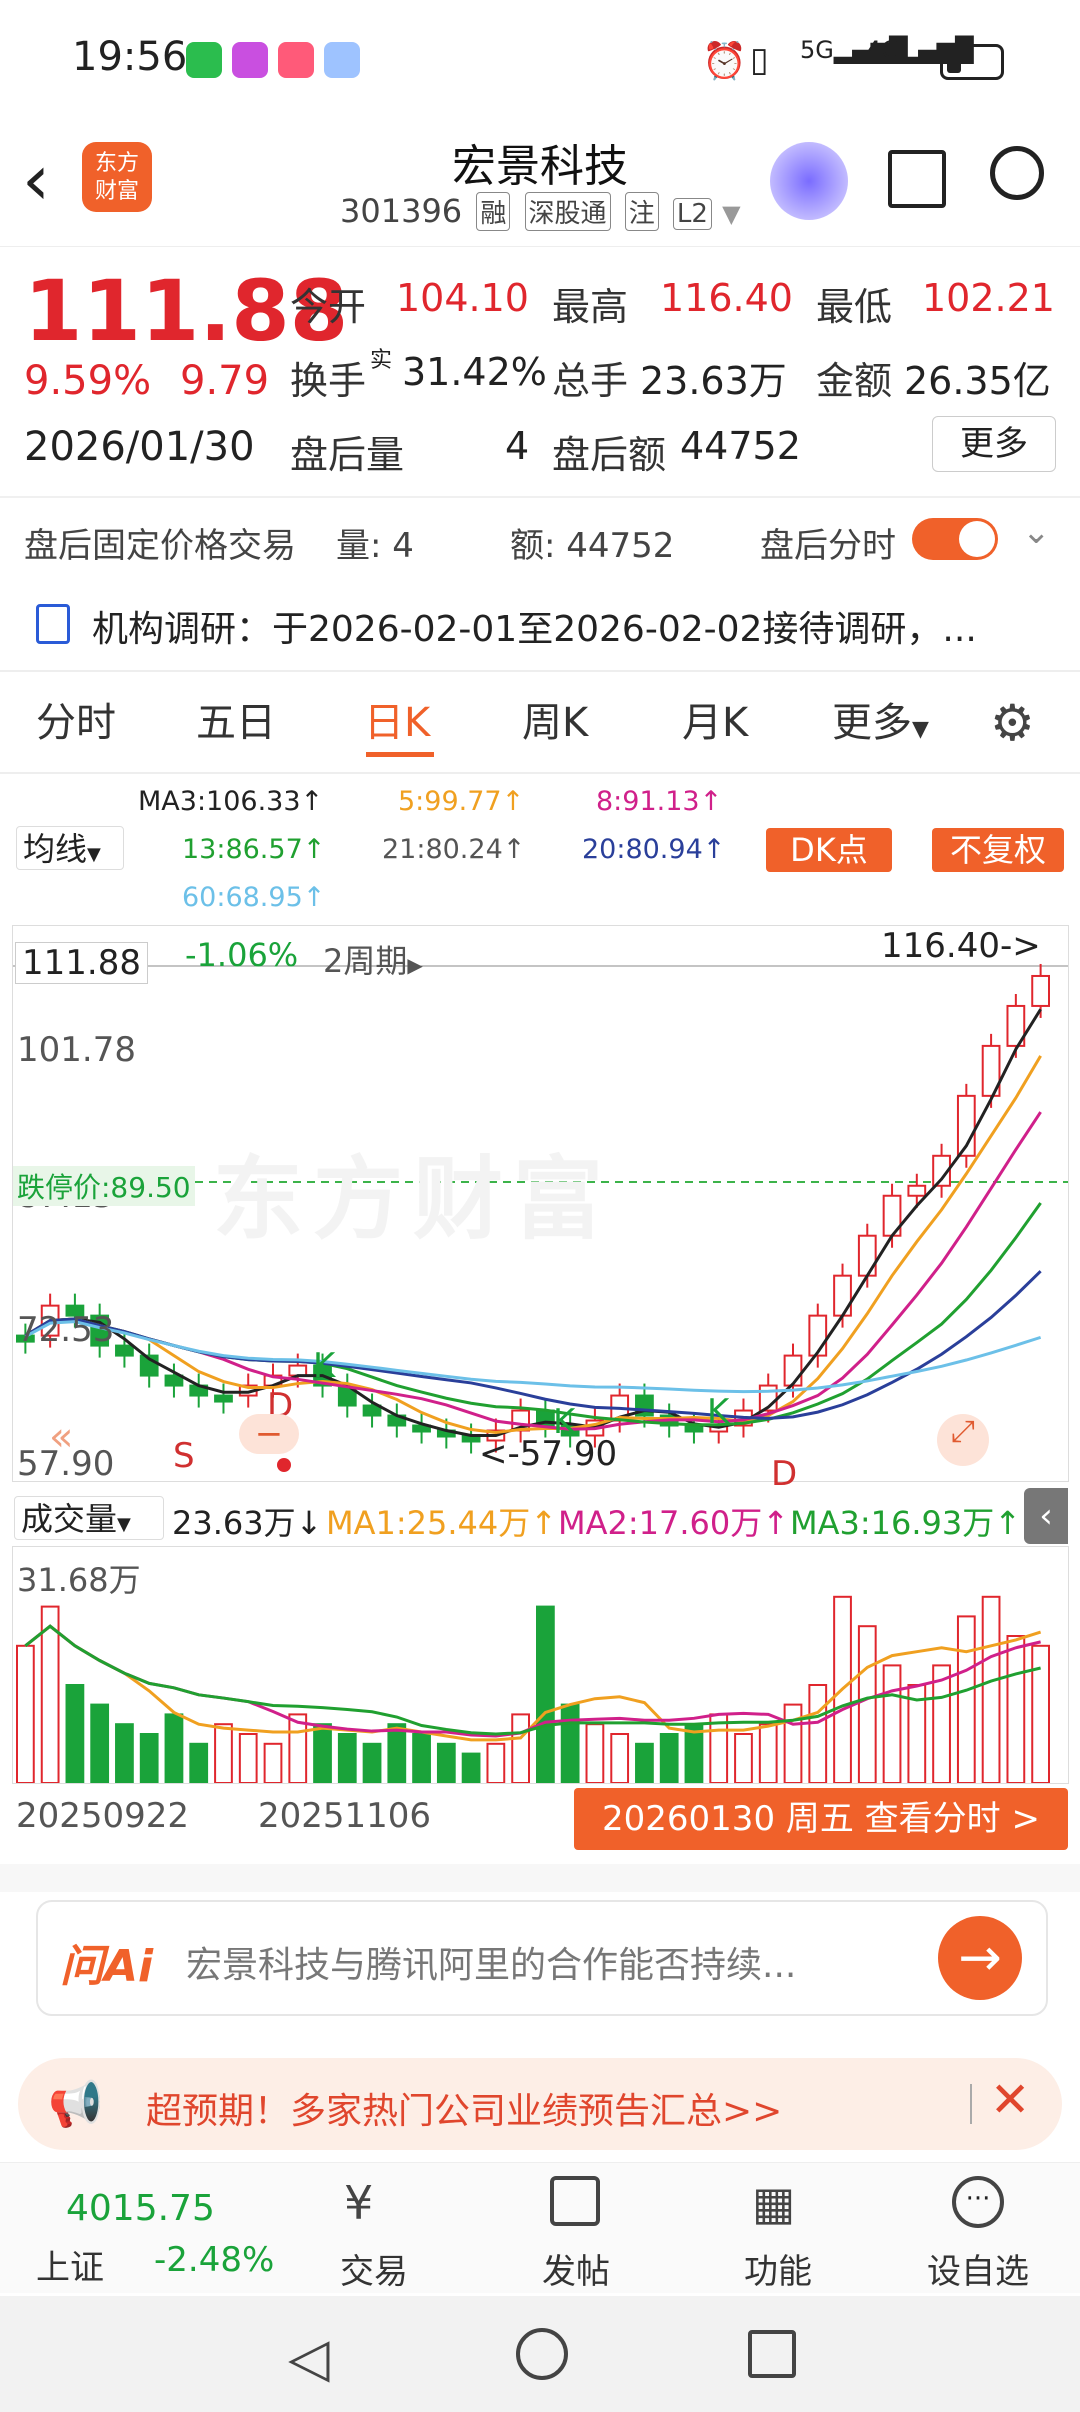  What do you see at coordinates (740, 446) in the screenshot?
I see `after-amount-value: 44752` at bounding box center [740, 446].